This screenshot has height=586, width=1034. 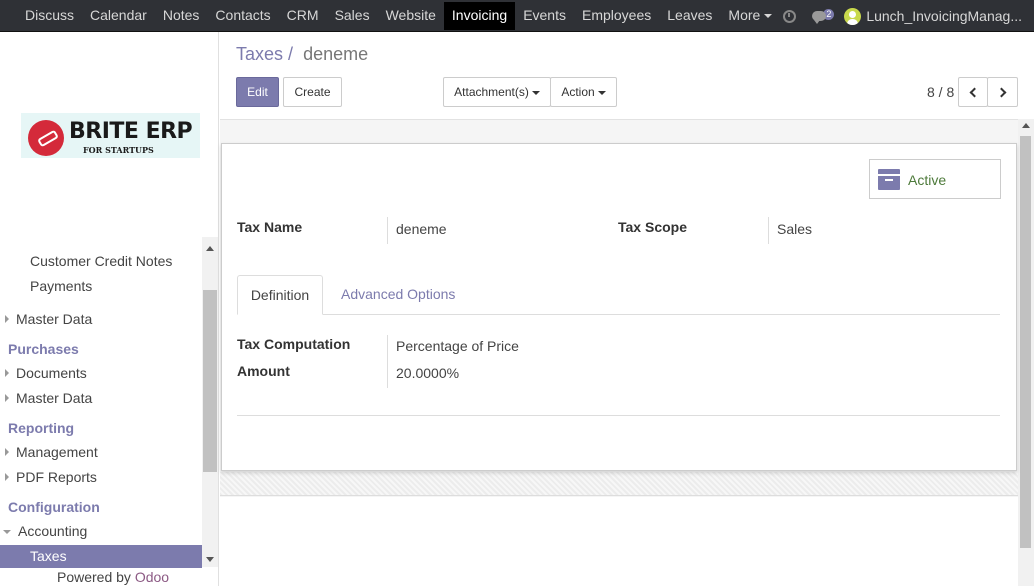 I want to click on sidebar-item-label: Payments, so click(x=61, y=286).